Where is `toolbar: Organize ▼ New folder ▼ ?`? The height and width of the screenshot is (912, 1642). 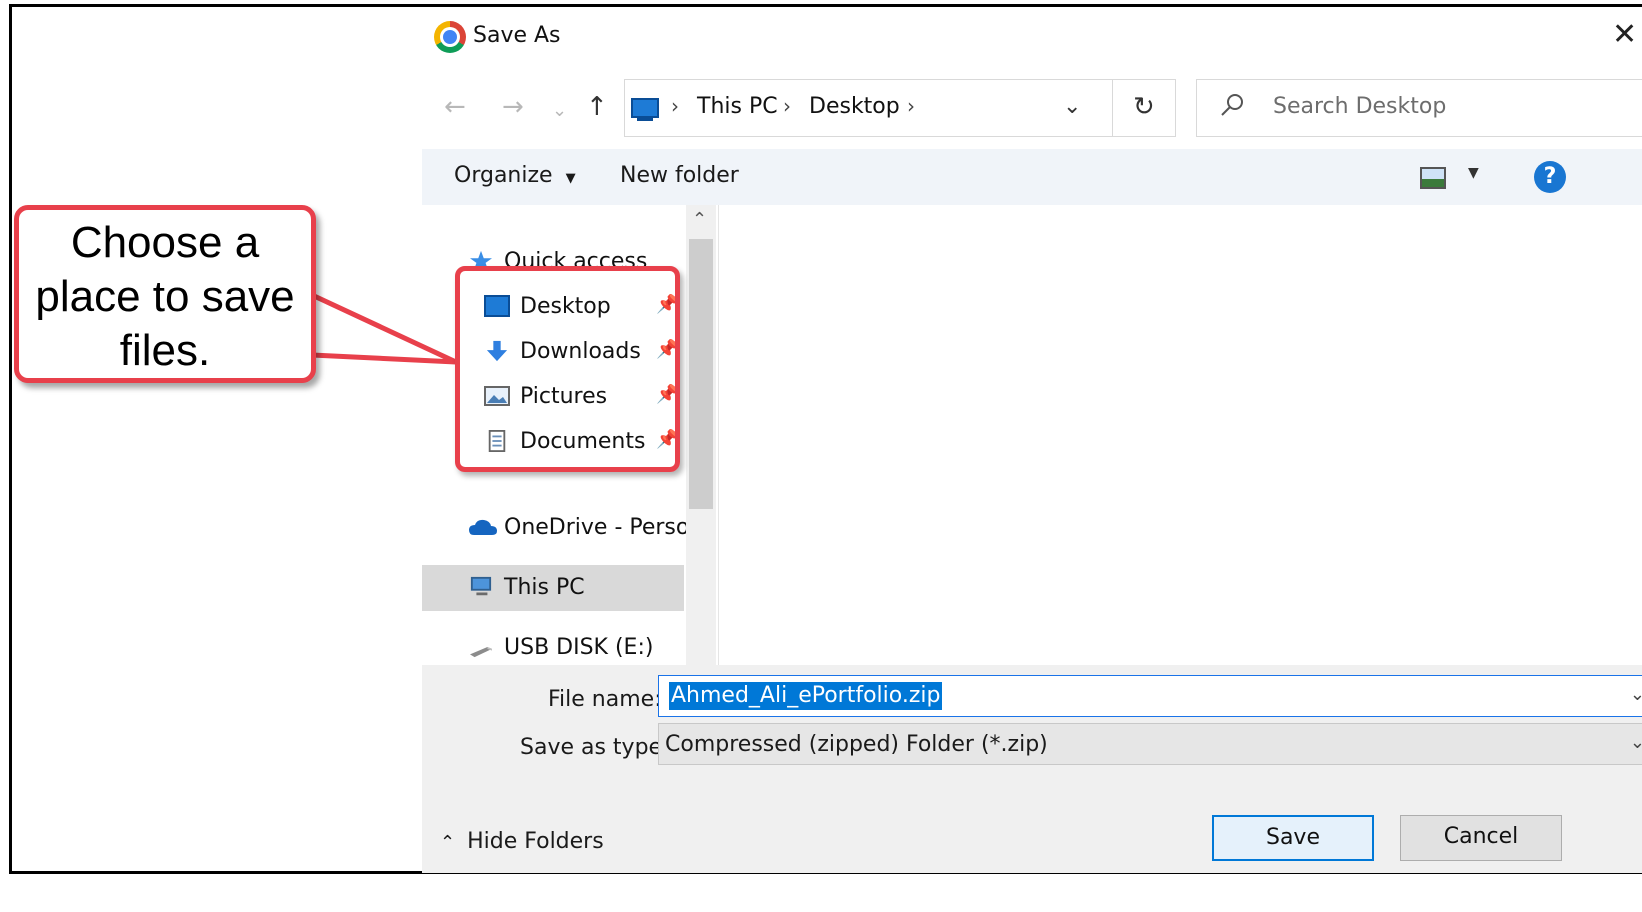 toolbar: Organize ▼ New folder ▼ ? is located at coordinates (1032, 177).